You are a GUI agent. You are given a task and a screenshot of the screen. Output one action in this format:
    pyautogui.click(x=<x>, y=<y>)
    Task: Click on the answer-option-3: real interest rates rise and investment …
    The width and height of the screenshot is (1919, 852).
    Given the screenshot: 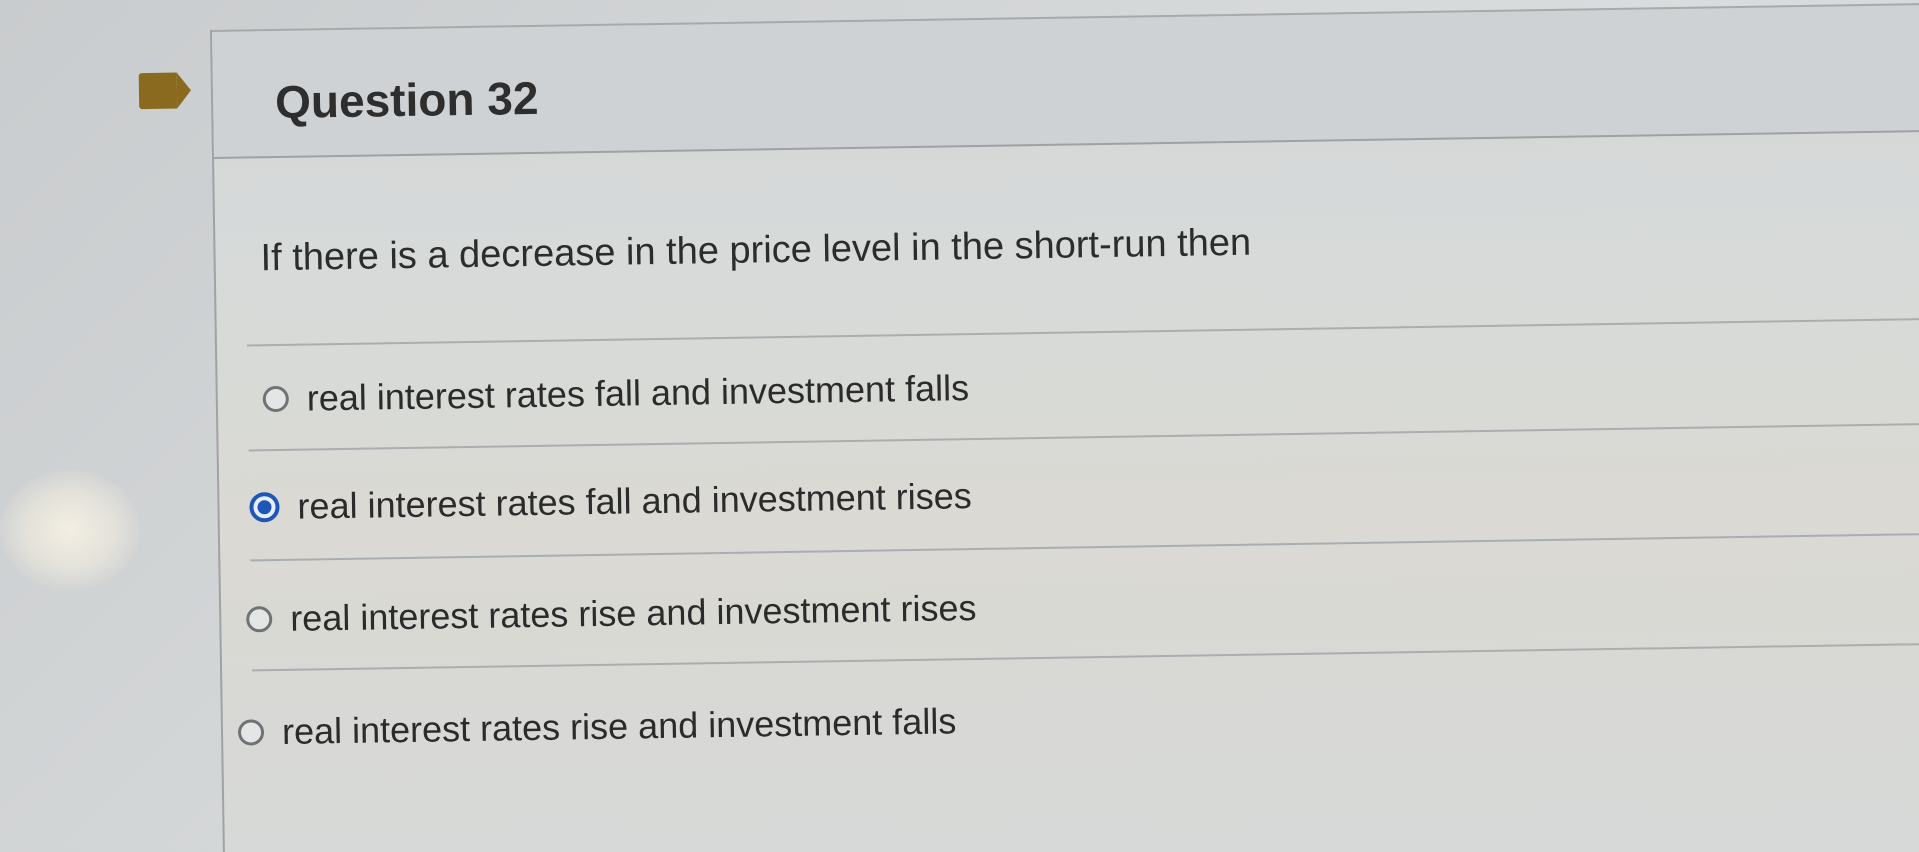 What is the action you would take?
    pyautogui.click(x=611, y=613)
    